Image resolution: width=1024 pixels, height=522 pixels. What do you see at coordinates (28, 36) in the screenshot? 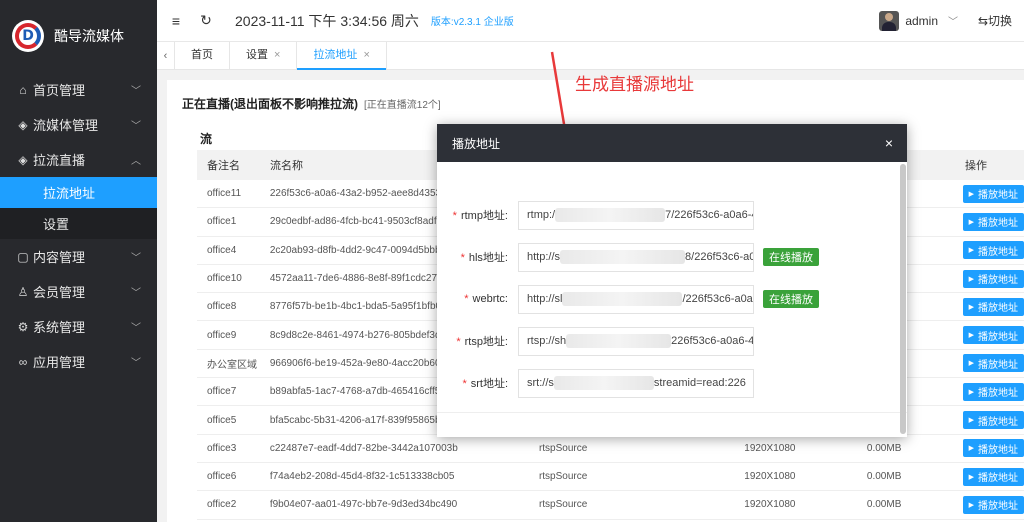
I see `logo-icon: D` at bounding box center [28, 36].